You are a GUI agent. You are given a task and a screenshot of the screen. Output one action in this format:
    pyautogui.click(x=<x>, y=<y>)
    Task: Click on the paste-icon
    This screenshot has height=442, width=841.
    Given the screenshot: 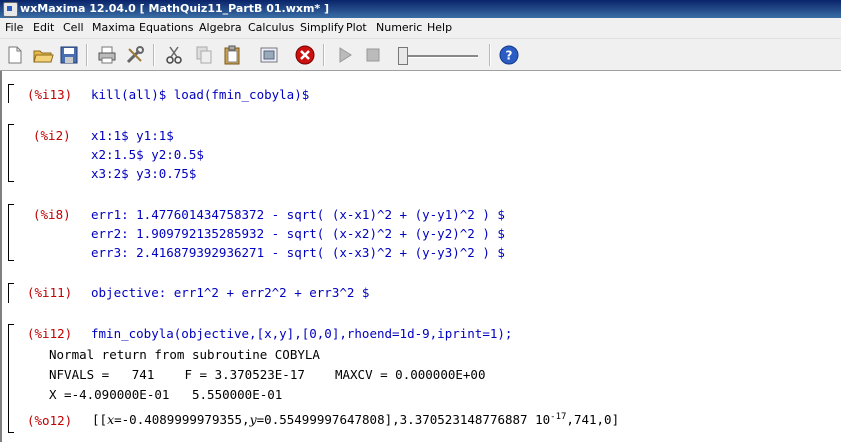 What is the action you would take?
    pyautogui.click(x=232, y=55)
    